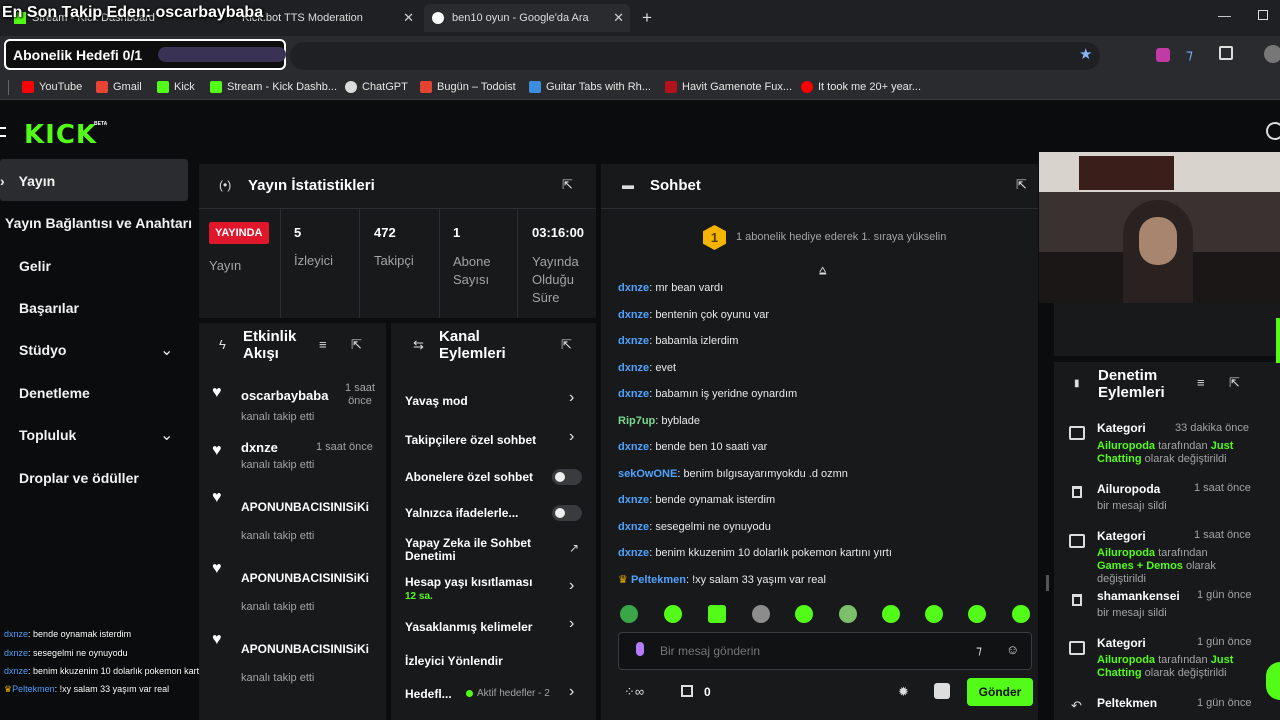 The height and width of the screenshot is (720, 1280). Describe the element at coordinates (133, 12) in the screenshot. I see `latest-follower-overlay: En Son Takip Eden: oscarbaybaba` at that location.